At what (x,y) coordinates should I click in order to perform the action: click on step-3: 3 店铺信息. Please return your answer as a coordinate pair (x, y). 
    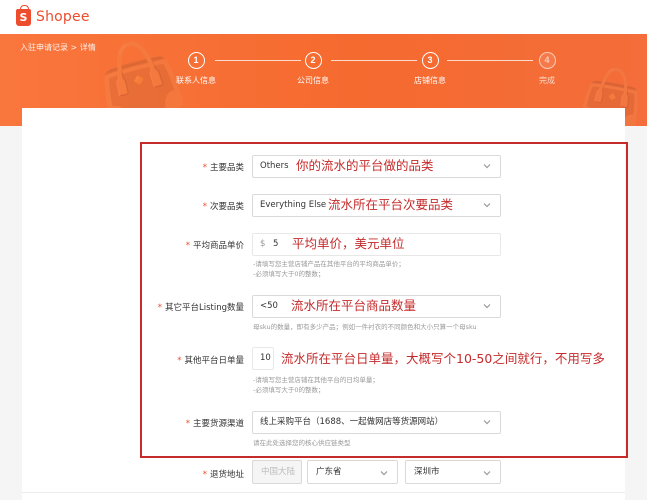
    Looking at the image, I should click on (430, 69).